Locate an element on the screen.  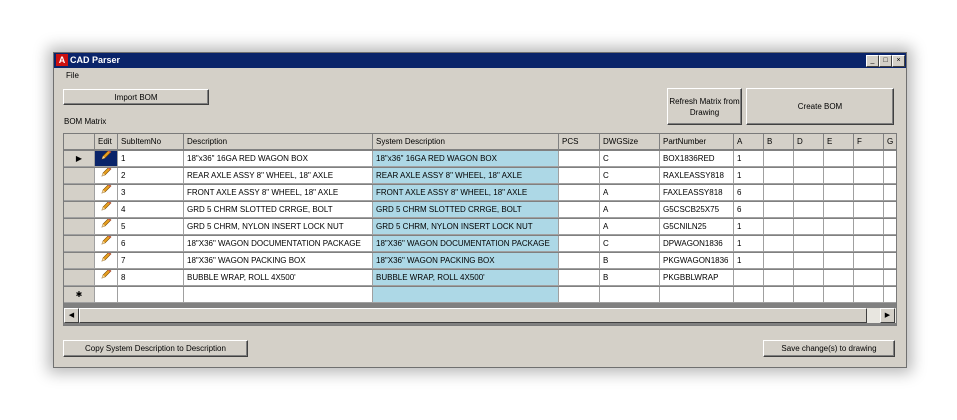
menu-file: File is located at coordinates (72, 75).